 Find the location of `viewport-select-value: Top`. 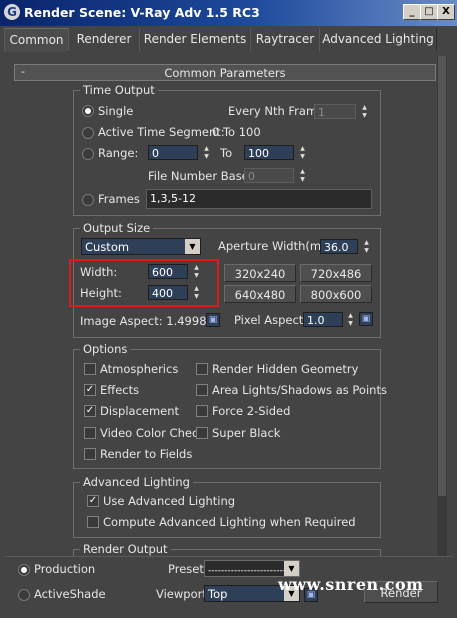

viewport-select-value: Top is located at coordinates (218, 594).